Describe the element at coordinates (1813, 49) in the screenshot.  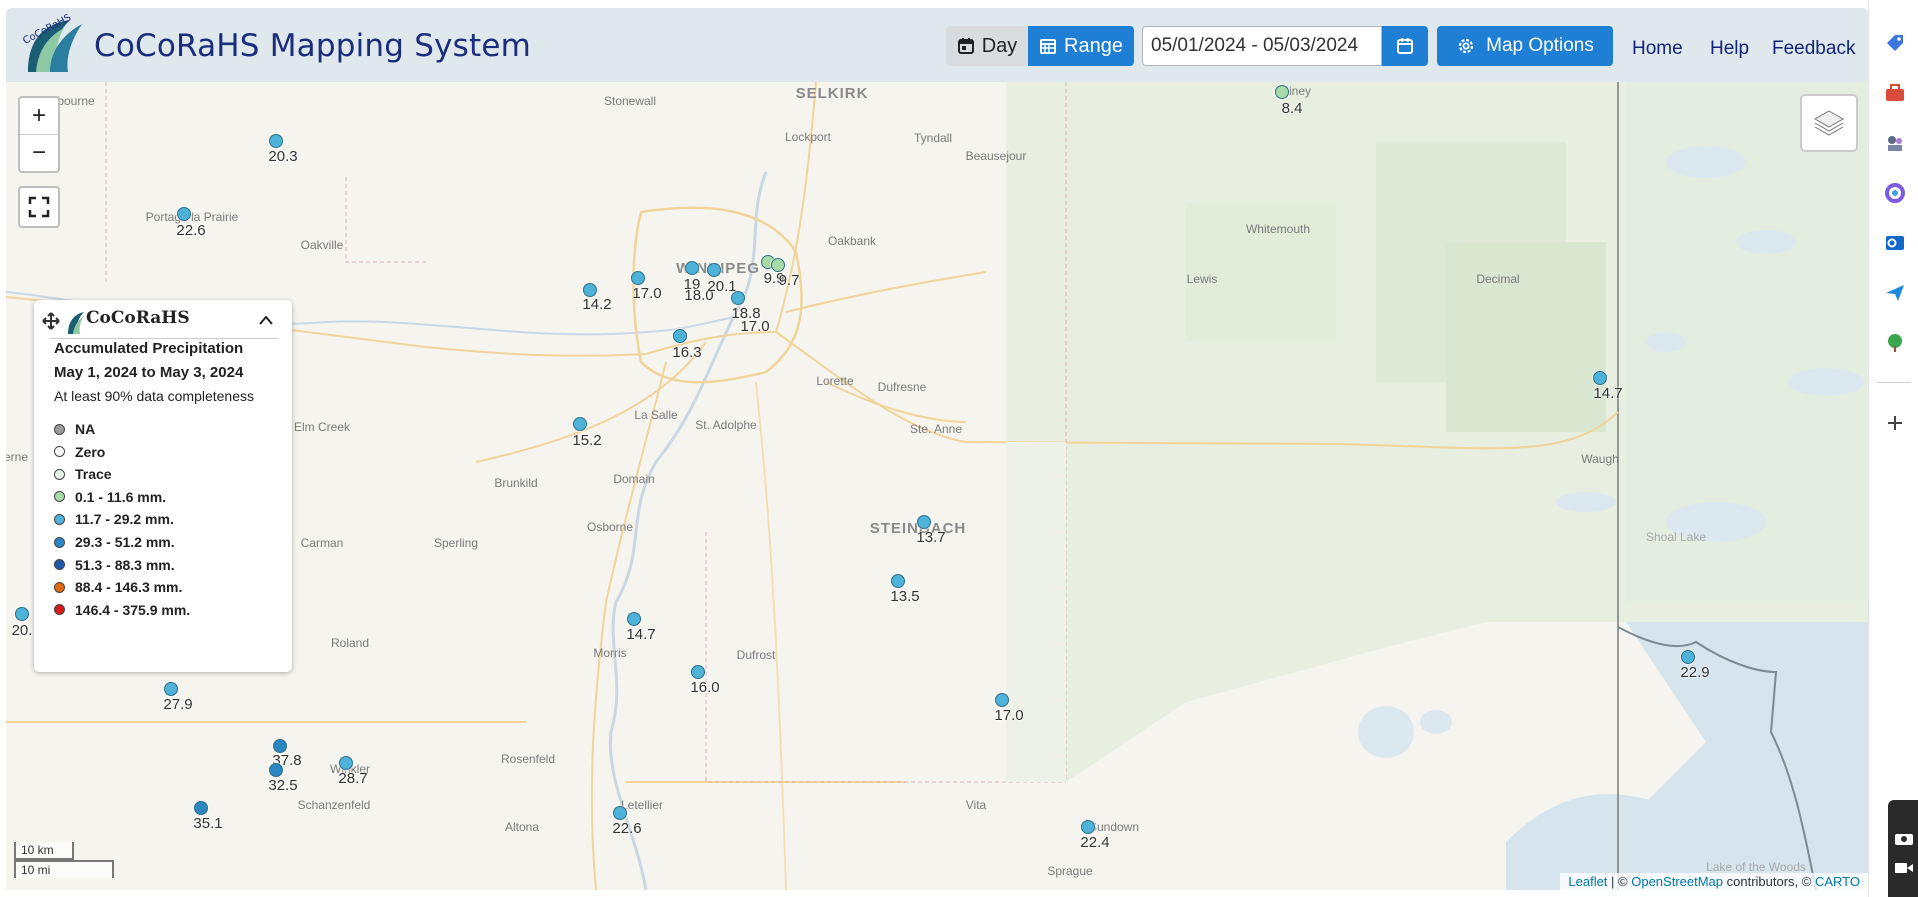
I see `nav-feedback: Feedback` at that location.